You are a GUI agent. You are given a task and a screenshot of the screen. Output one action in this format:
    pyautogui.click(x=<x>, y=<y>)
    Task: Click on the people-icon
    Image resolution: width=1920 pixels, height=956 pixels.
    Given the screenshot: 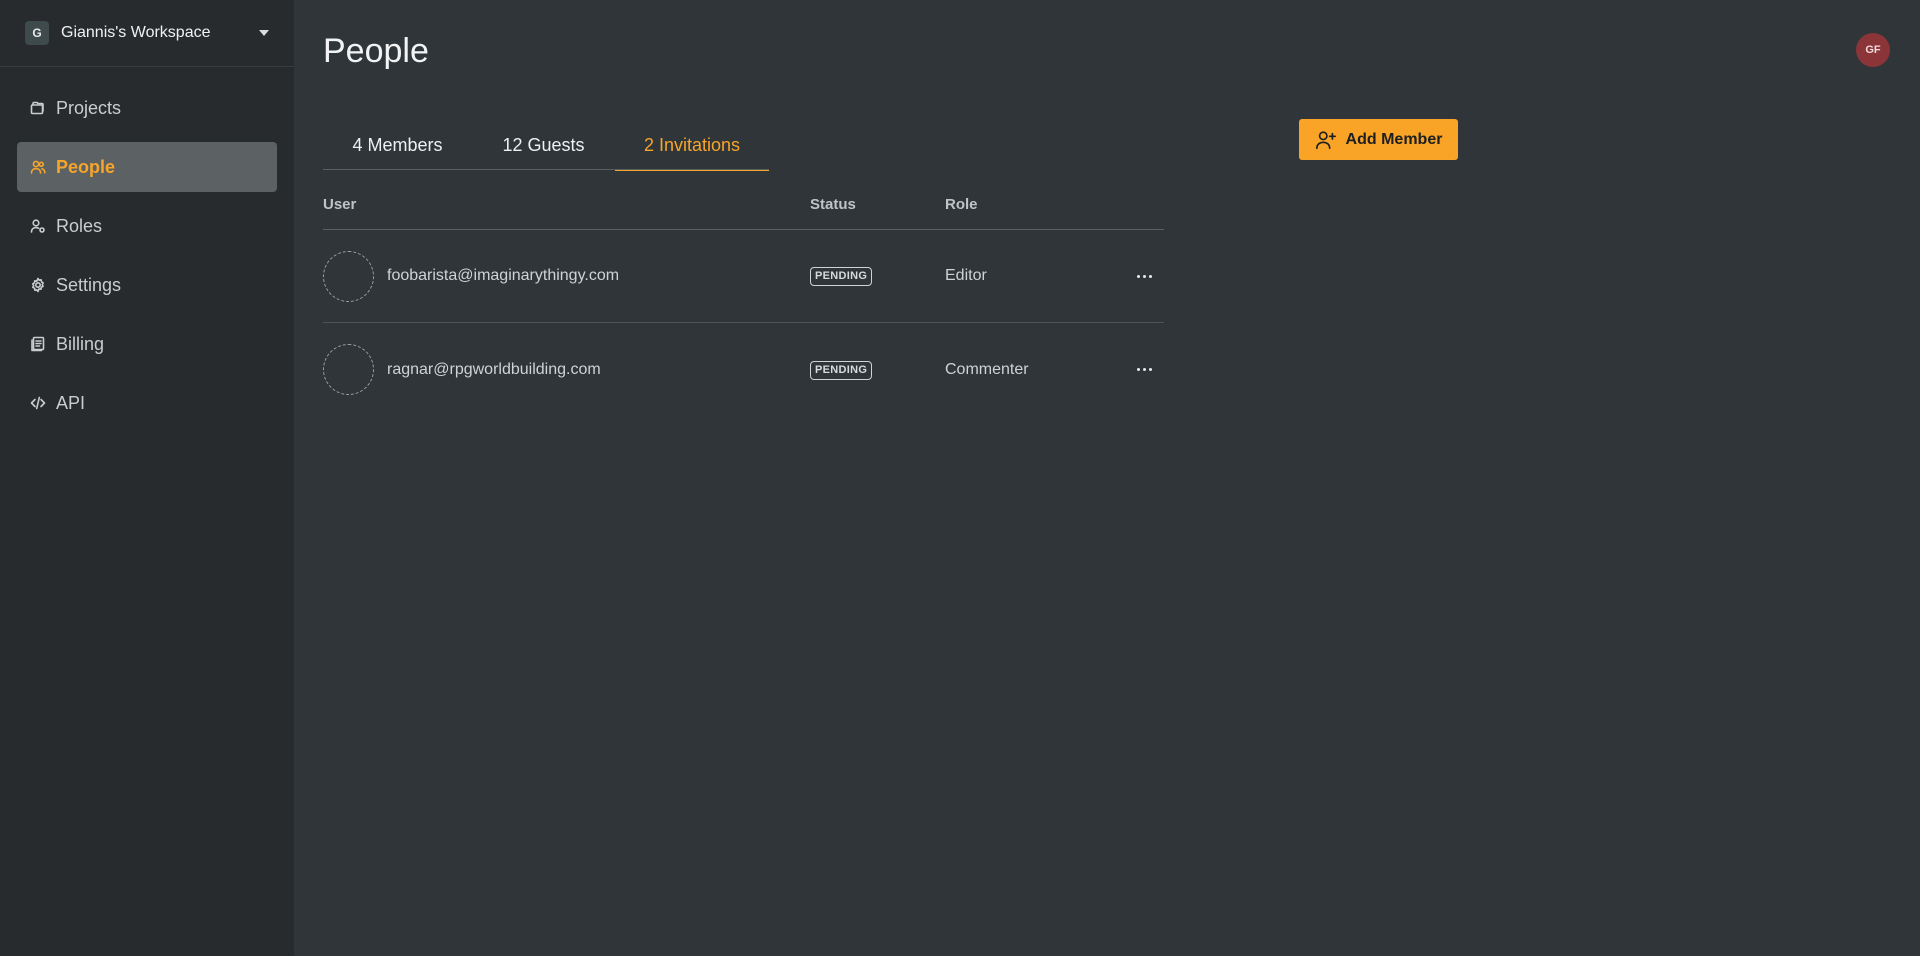 What is the action you would take?
    pyautogui.click(x=38, y=167)
    